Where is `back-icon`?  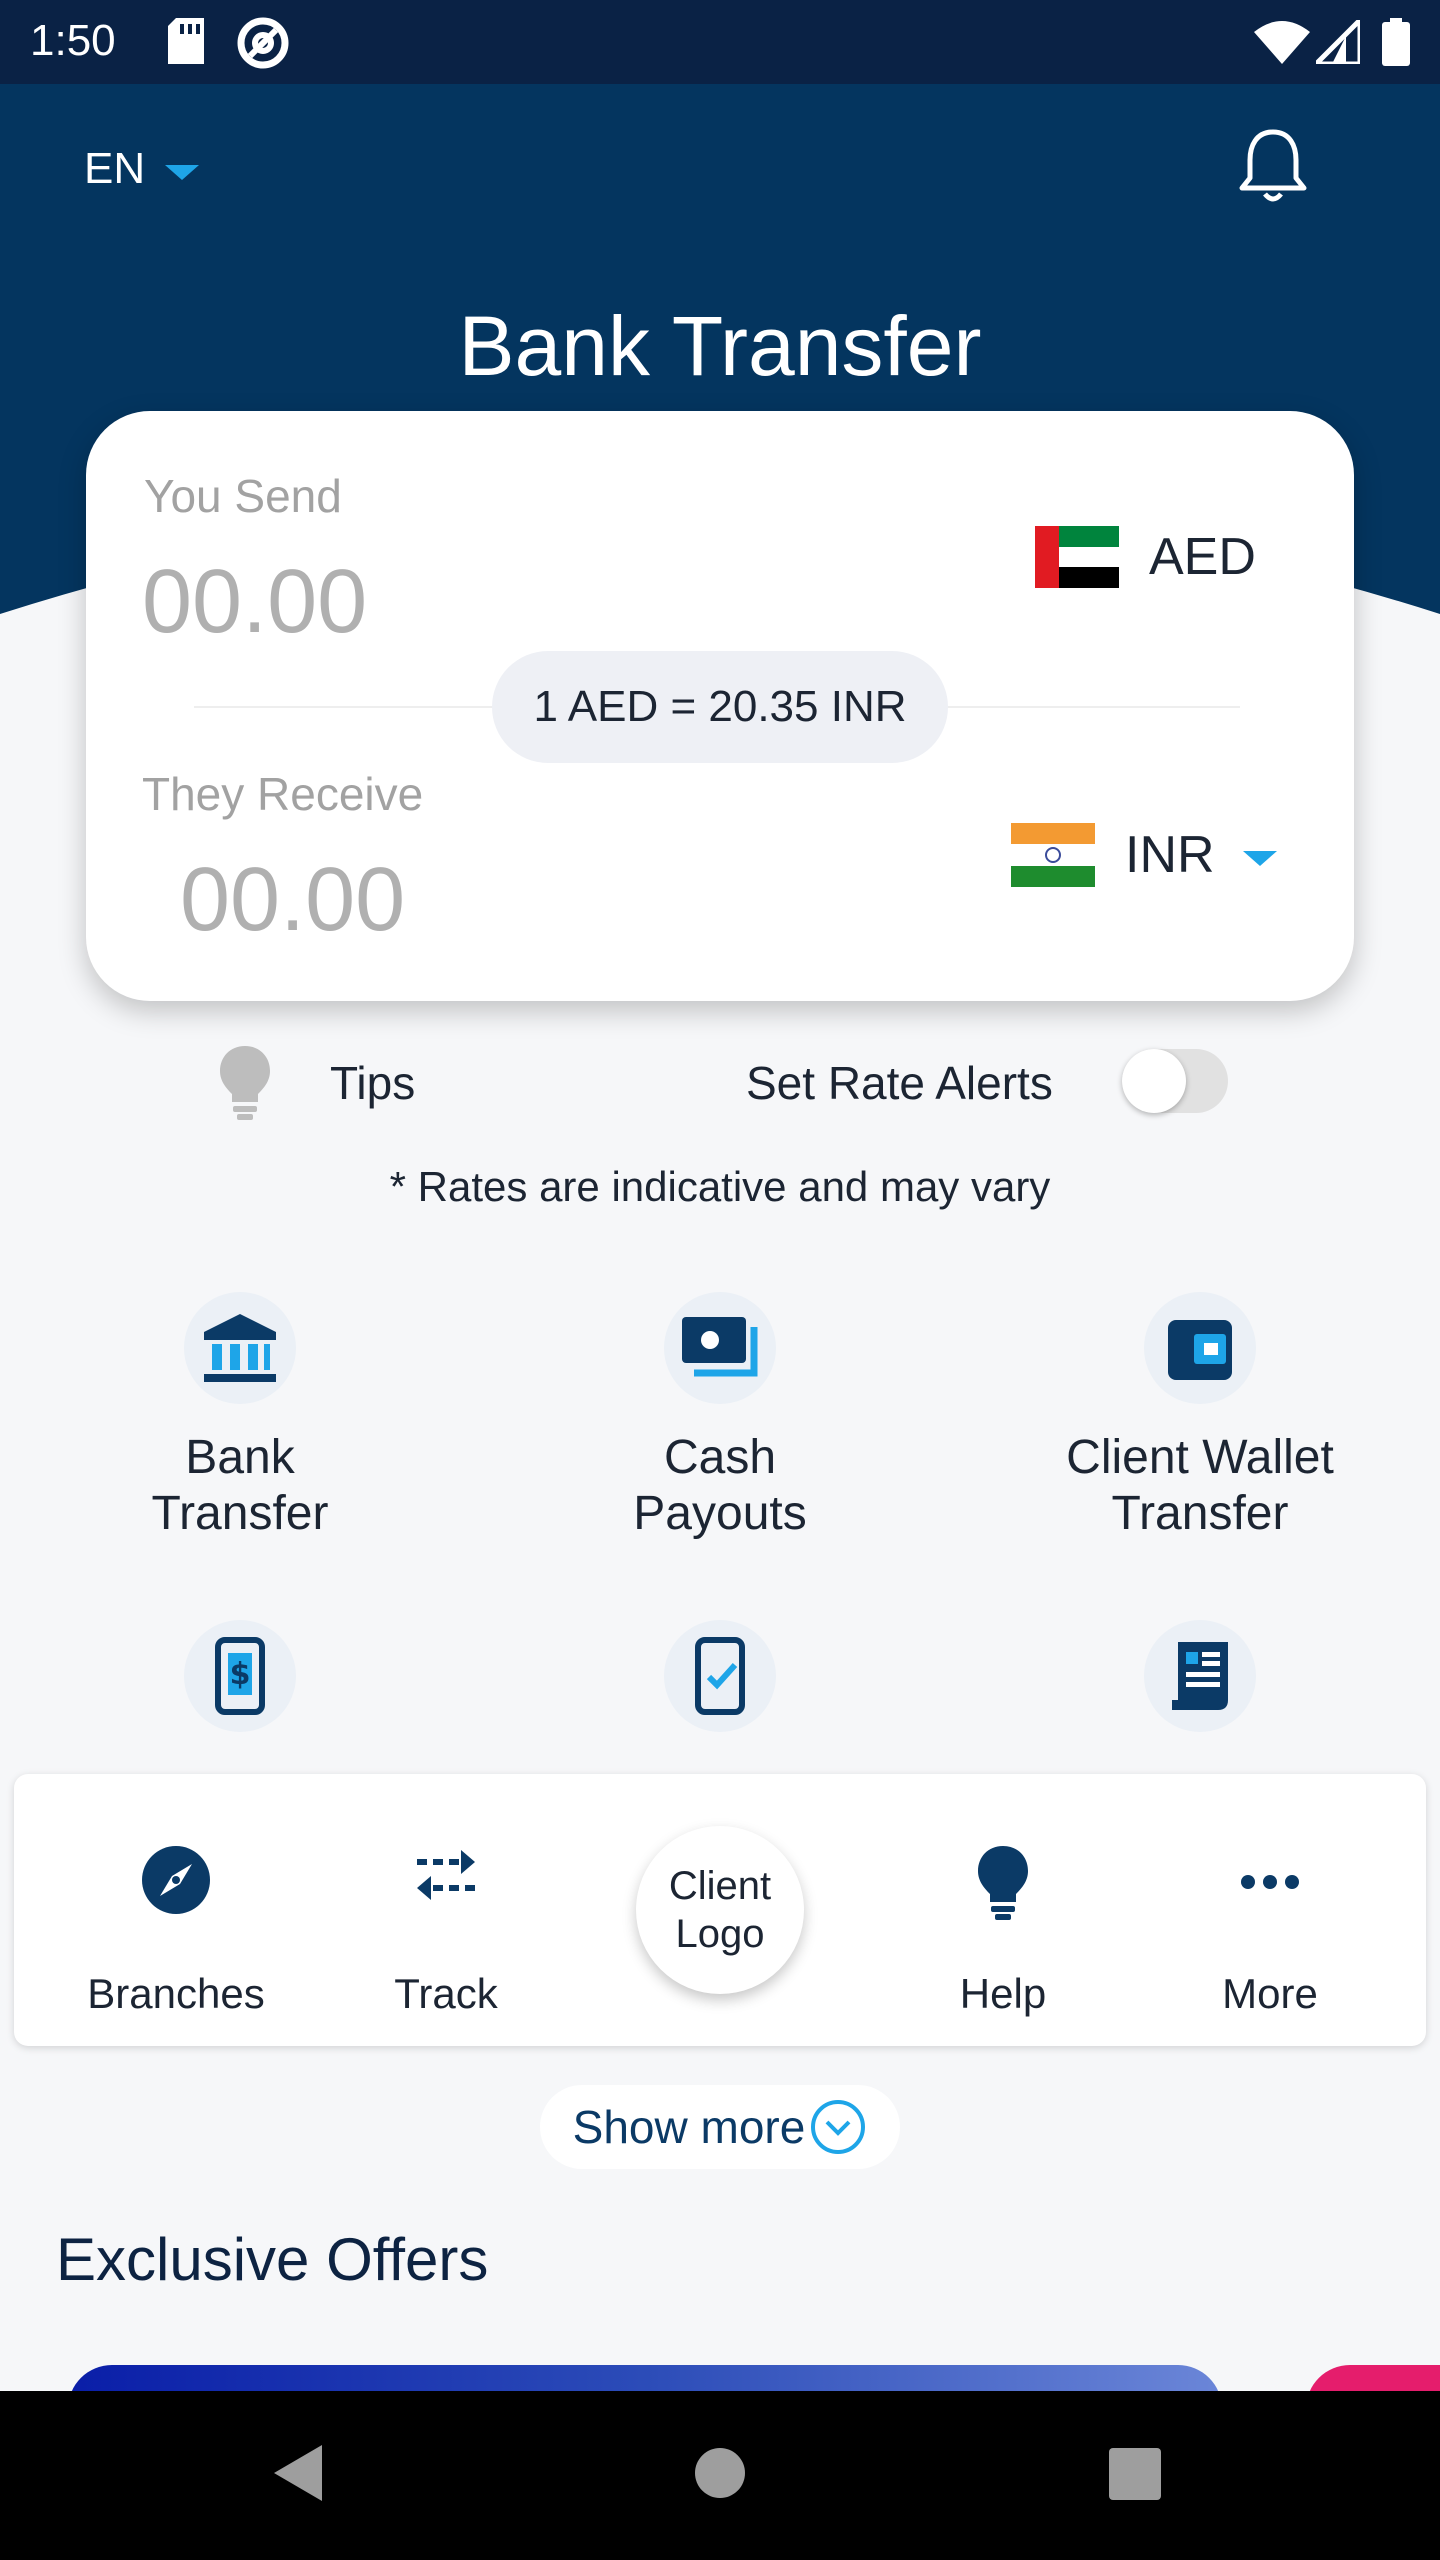 back-icon is located at coordinates (298, 2475).